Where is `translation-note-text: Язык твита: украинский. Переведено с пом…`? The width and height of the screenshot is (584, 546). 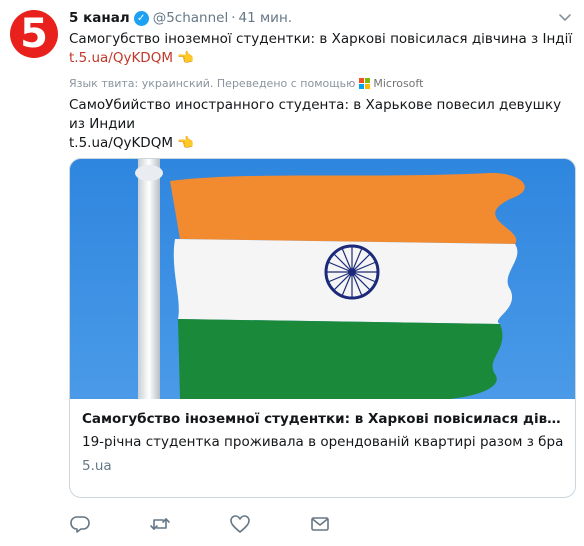 translation-note-text: Язык твита: украинский. Переведено с пом… is located at coordinates (212, 83).